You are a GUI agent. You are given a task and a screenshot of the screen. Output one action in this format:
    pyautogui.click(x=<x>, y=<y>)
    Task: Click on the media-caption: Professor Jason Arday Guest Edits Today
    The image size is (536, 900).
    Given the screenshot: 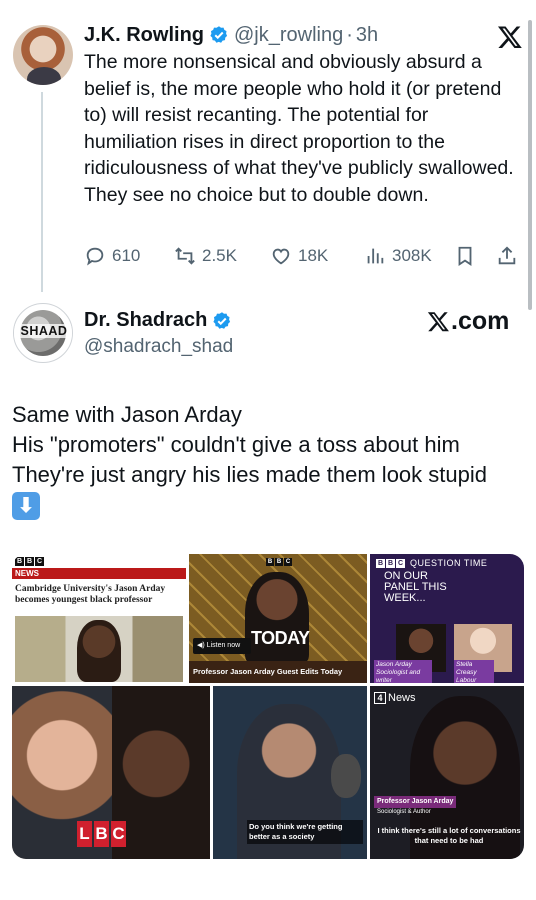 What is the action you would take?
    pyautogui.click(x=278, y=672)
    